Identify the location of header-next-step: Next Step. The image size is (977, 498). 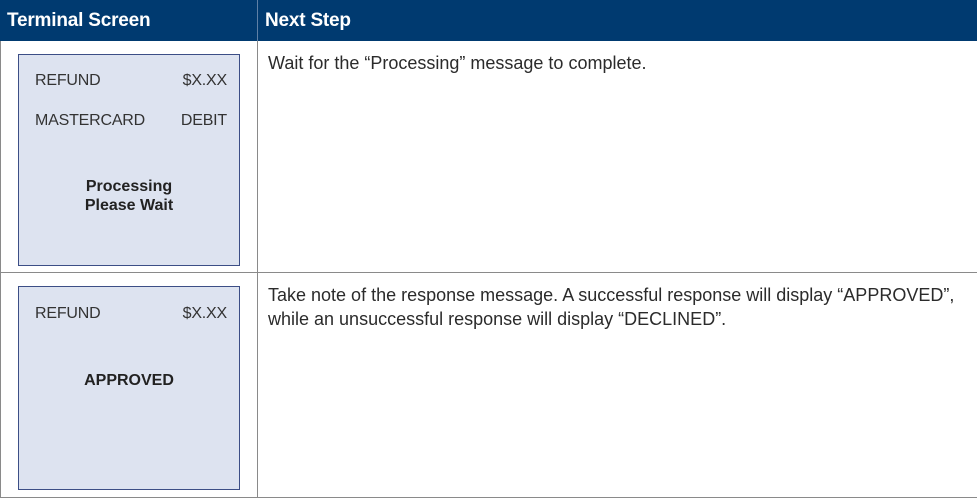
(308, 20).